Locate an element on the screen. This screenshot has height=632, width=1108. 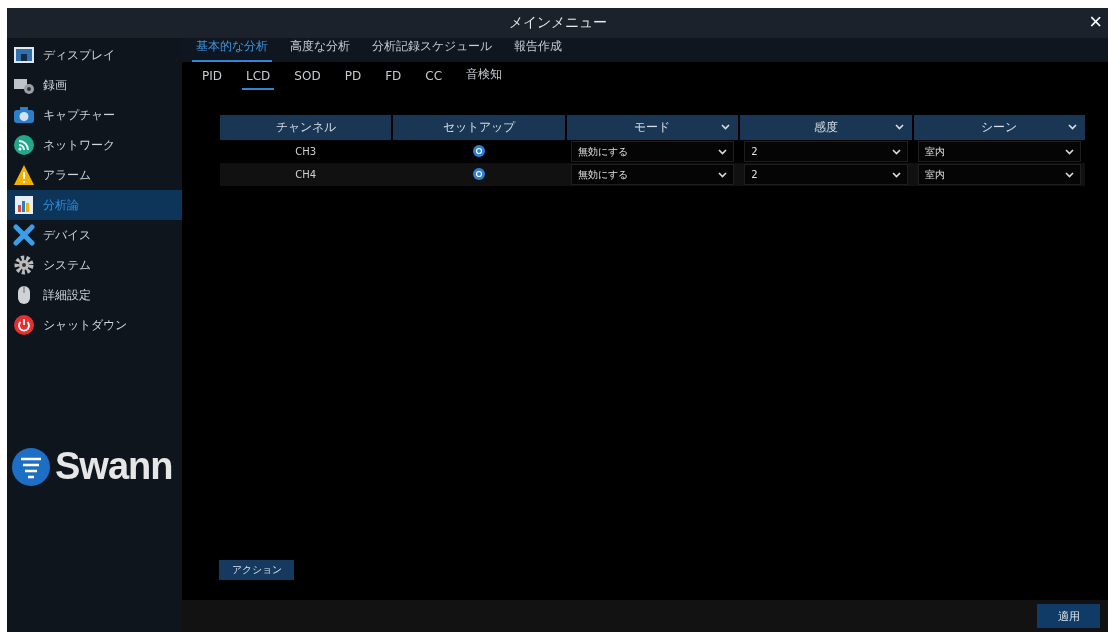
apply-button: 適用 is located at coordinates (1068, 616).